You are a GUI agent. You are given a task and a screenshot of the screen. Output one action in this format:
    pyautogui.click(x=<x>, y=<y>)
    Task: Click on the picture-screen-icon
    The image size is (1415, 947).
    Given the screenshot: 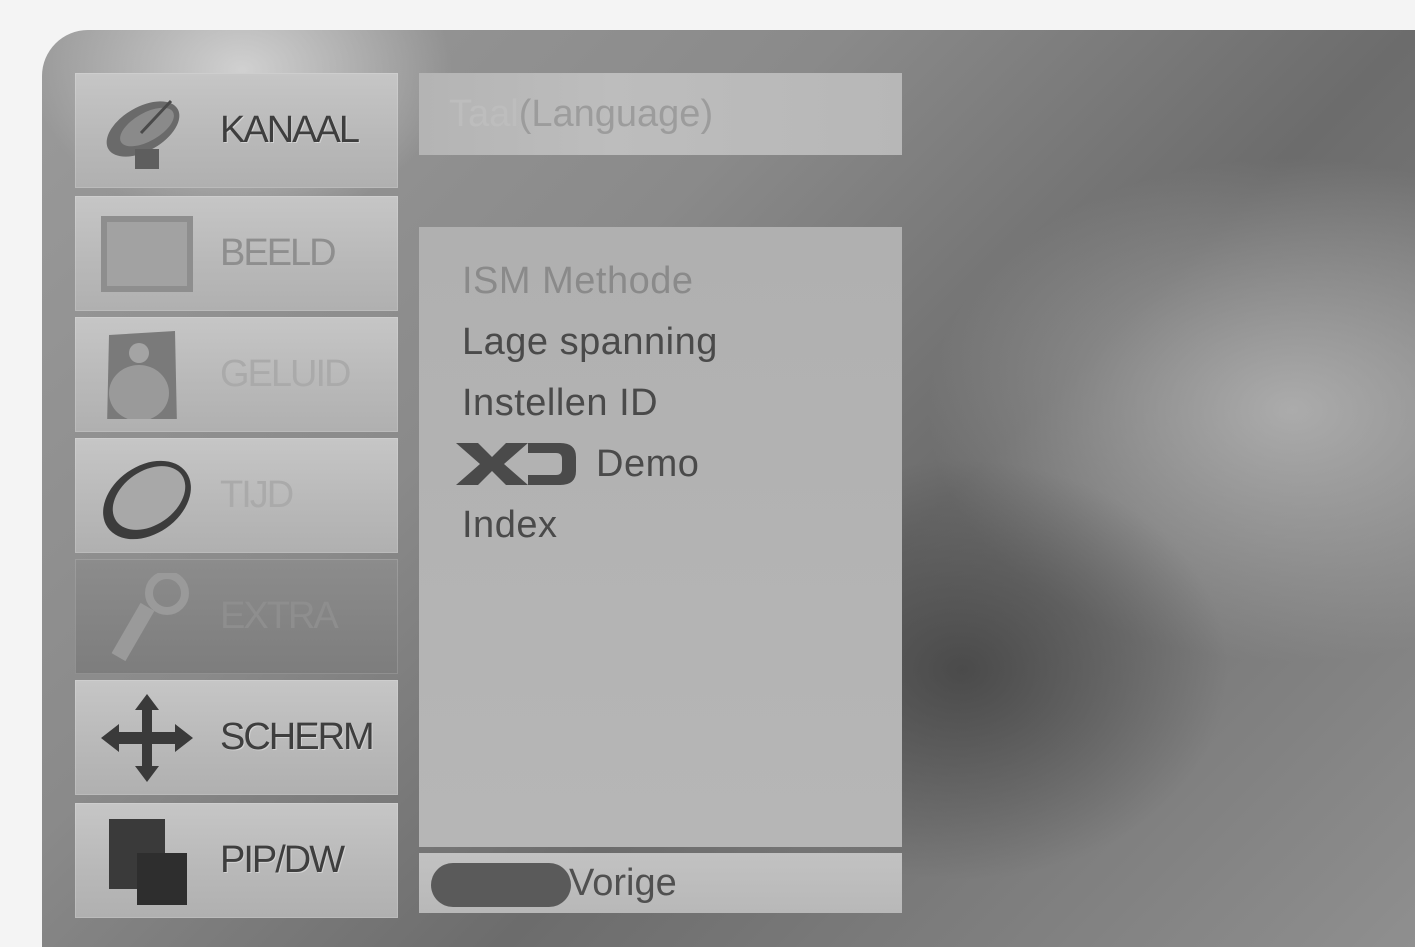 What is the action you would take?
    pyautogui.click(x=147, y=254)
    